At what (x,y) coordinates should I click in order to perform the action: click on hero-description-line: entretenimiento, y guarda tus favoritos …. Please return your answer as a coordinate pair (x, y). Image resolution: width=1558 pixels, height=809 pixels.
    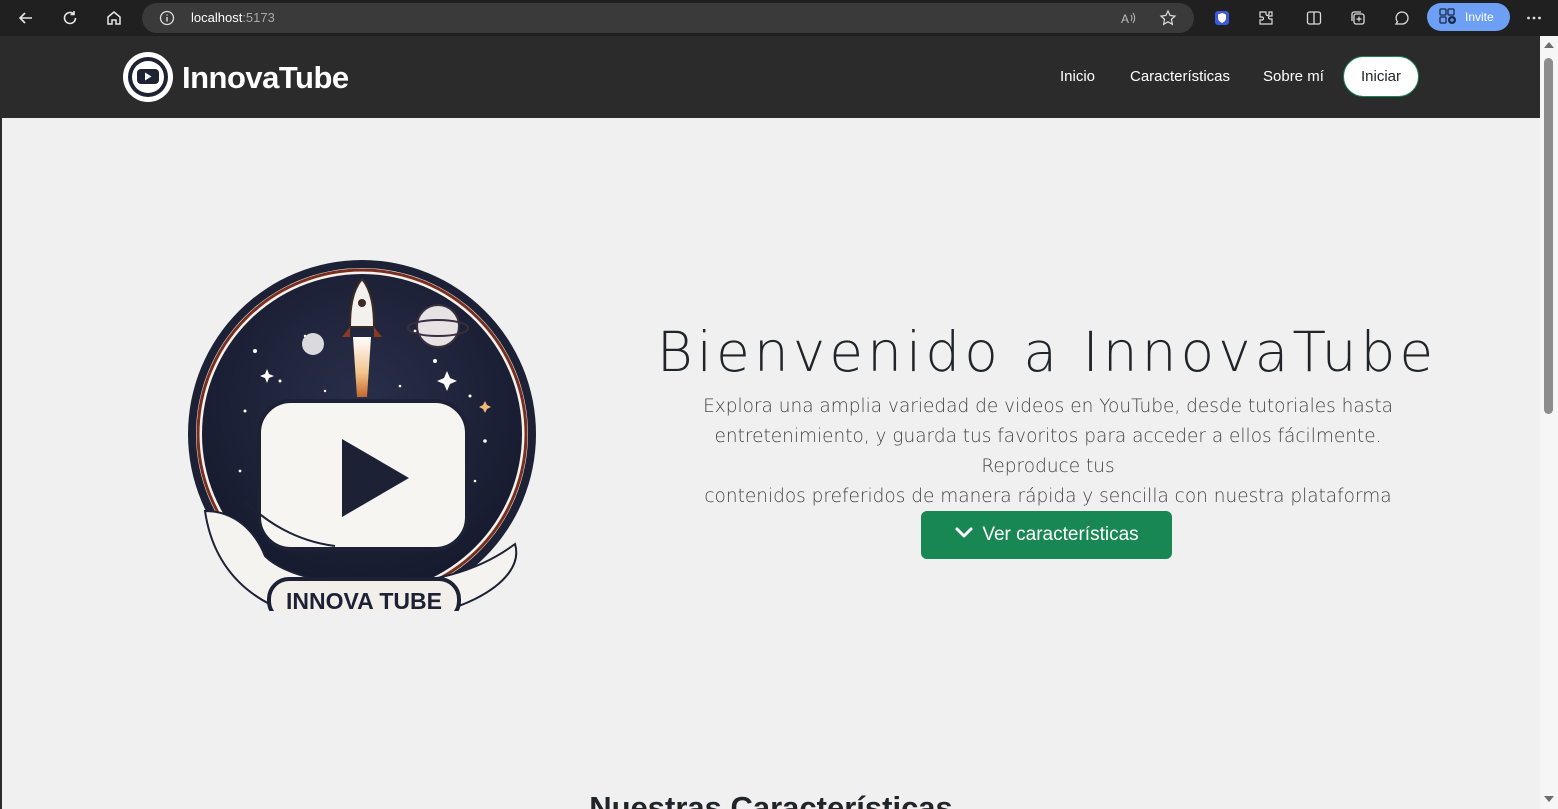
    Looking at the image, I should click on (1048, 451).